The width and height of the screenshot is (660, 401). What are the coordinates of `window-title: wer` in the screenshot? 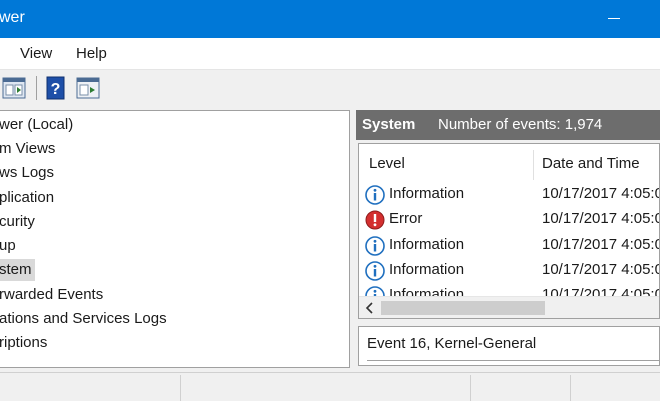 It's located at (12, 17).